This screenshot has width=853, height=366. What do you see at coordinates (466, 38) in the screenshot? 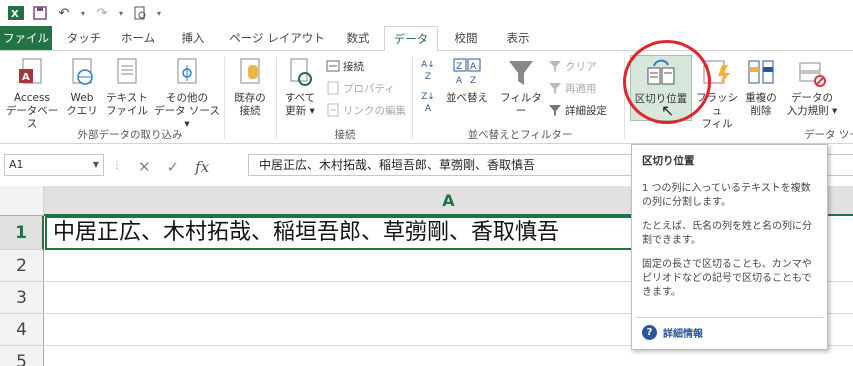
I see `tab-review: 校閲` at bounding box center [466, 38].